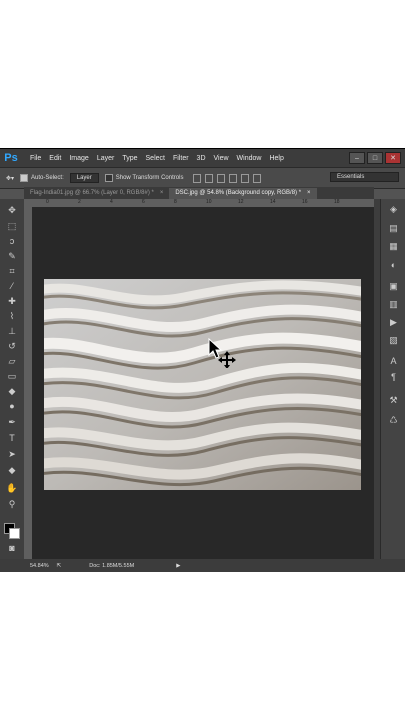 This screenshot has width=405, height=720. I want to click on menu-layer: Layer, so click(106, 158).